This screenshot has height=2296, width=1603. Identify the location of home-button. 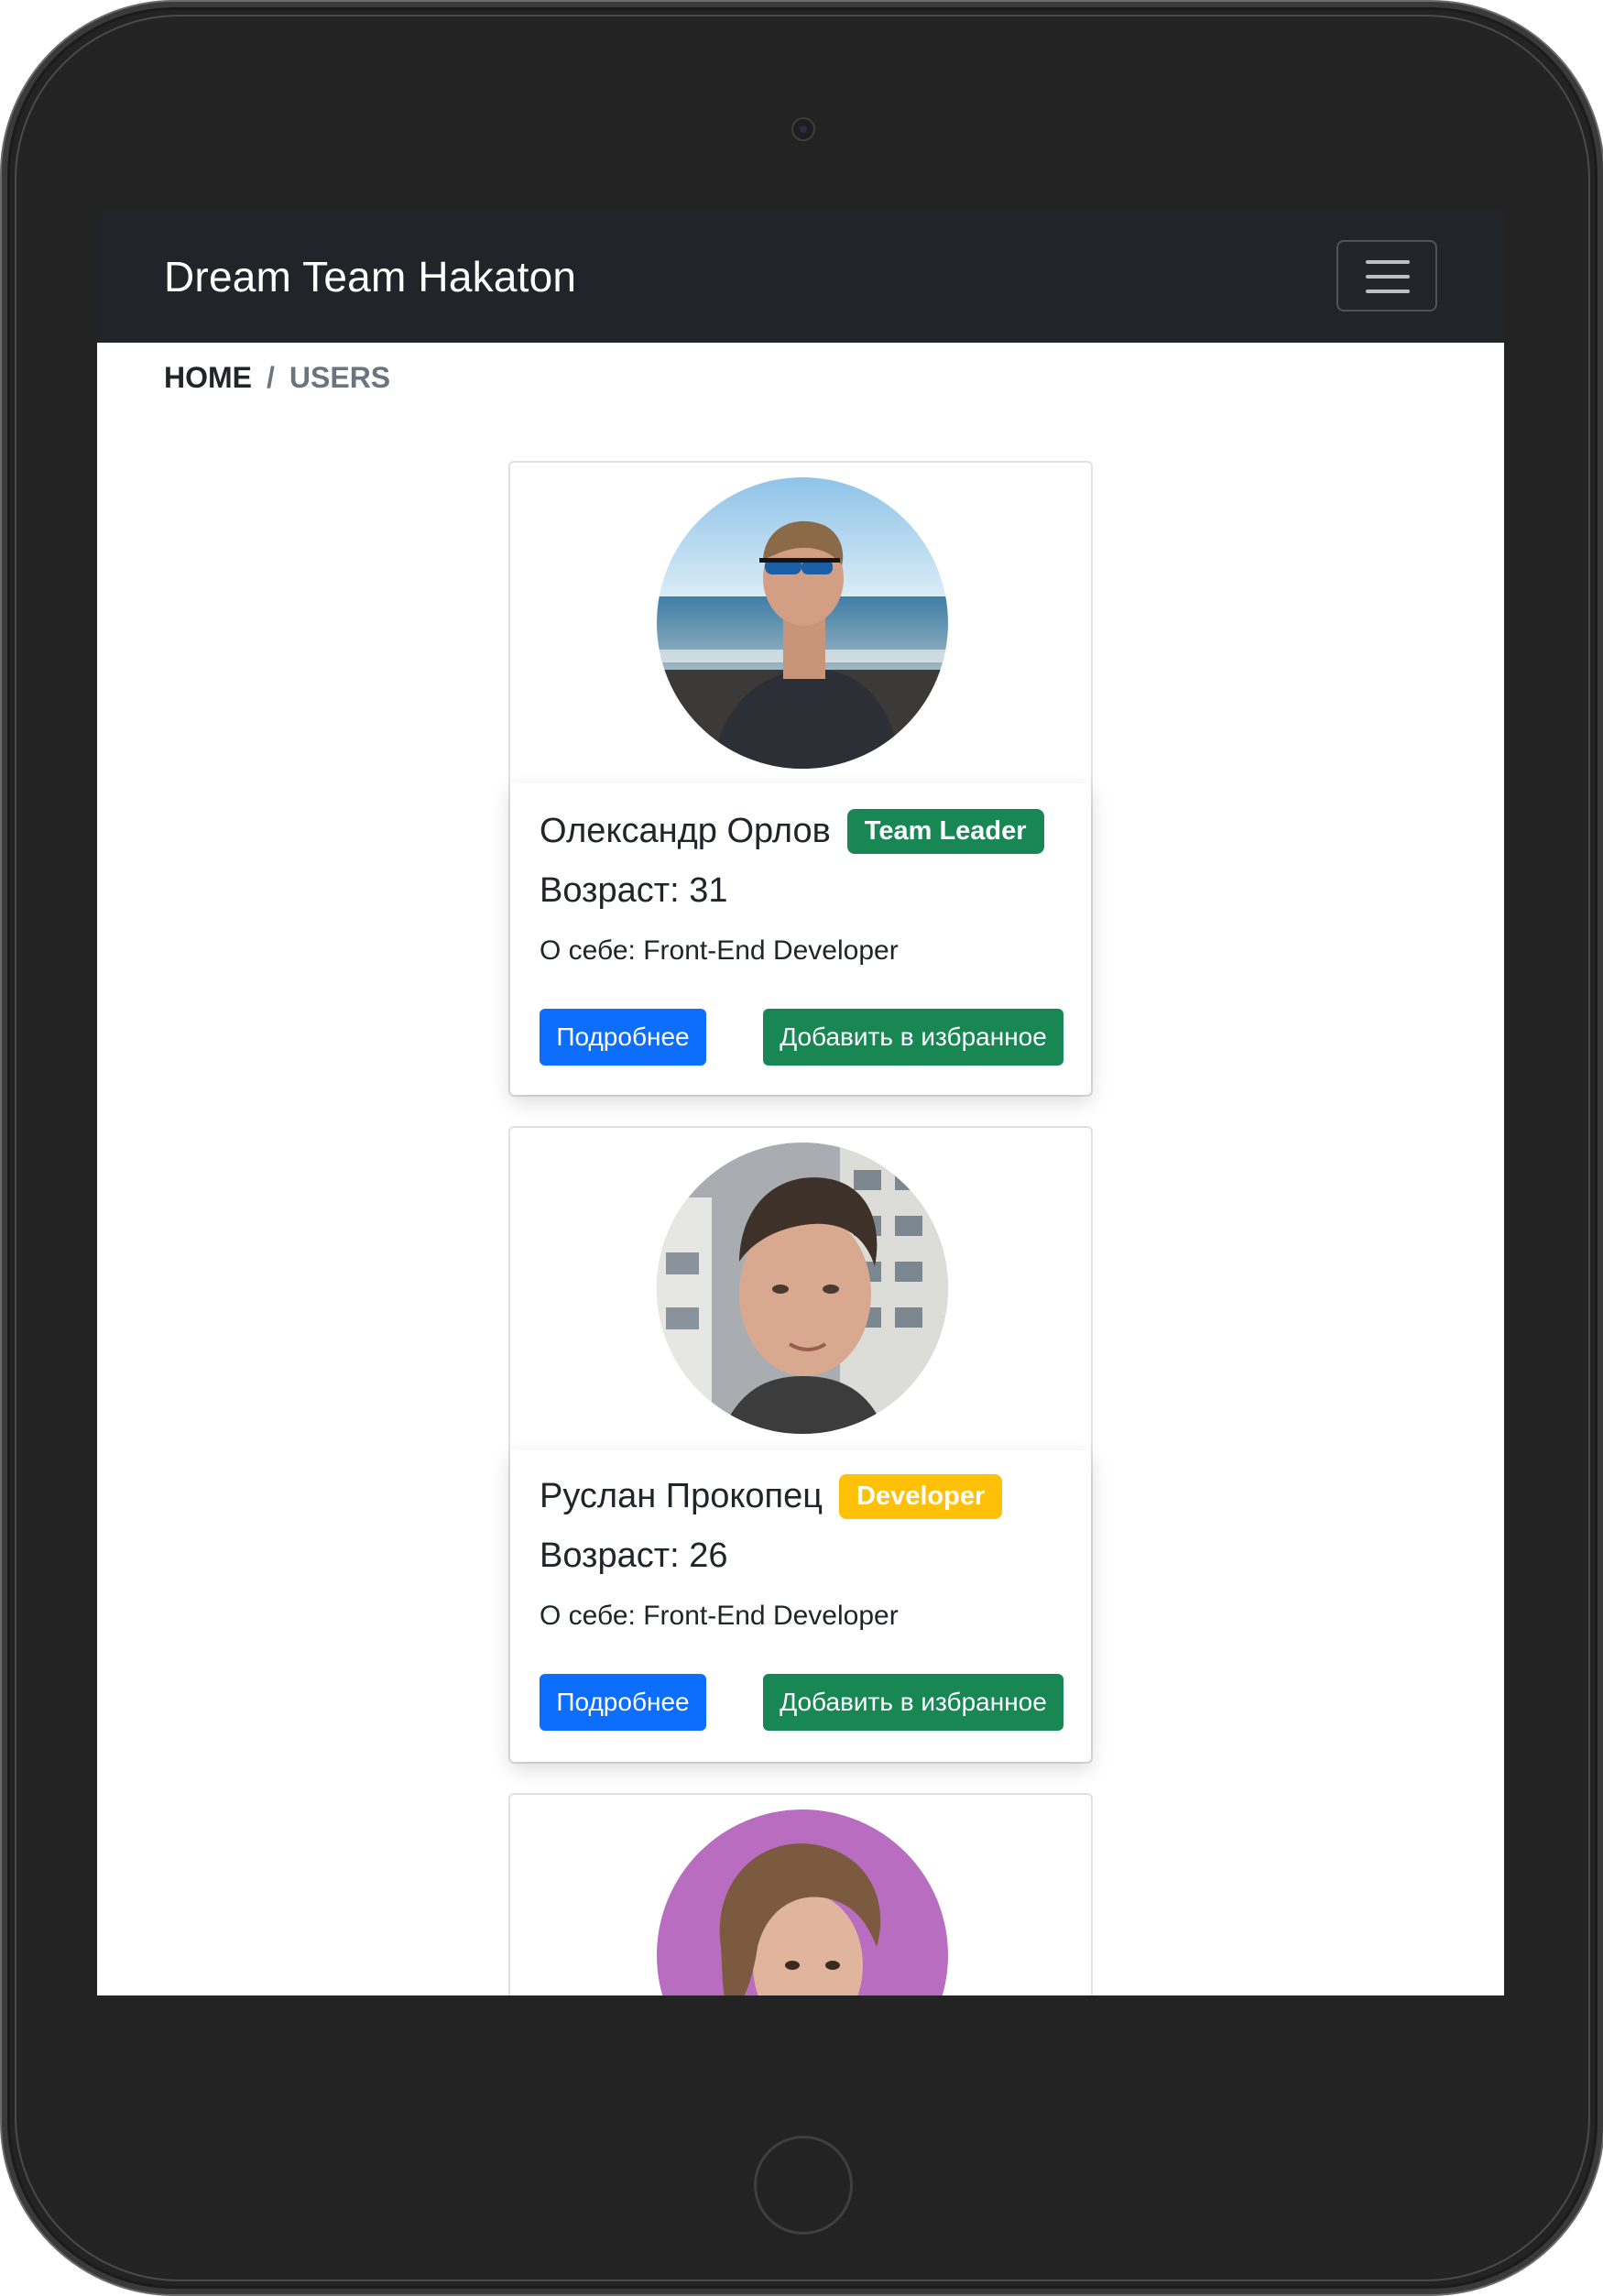
(804, 2186).